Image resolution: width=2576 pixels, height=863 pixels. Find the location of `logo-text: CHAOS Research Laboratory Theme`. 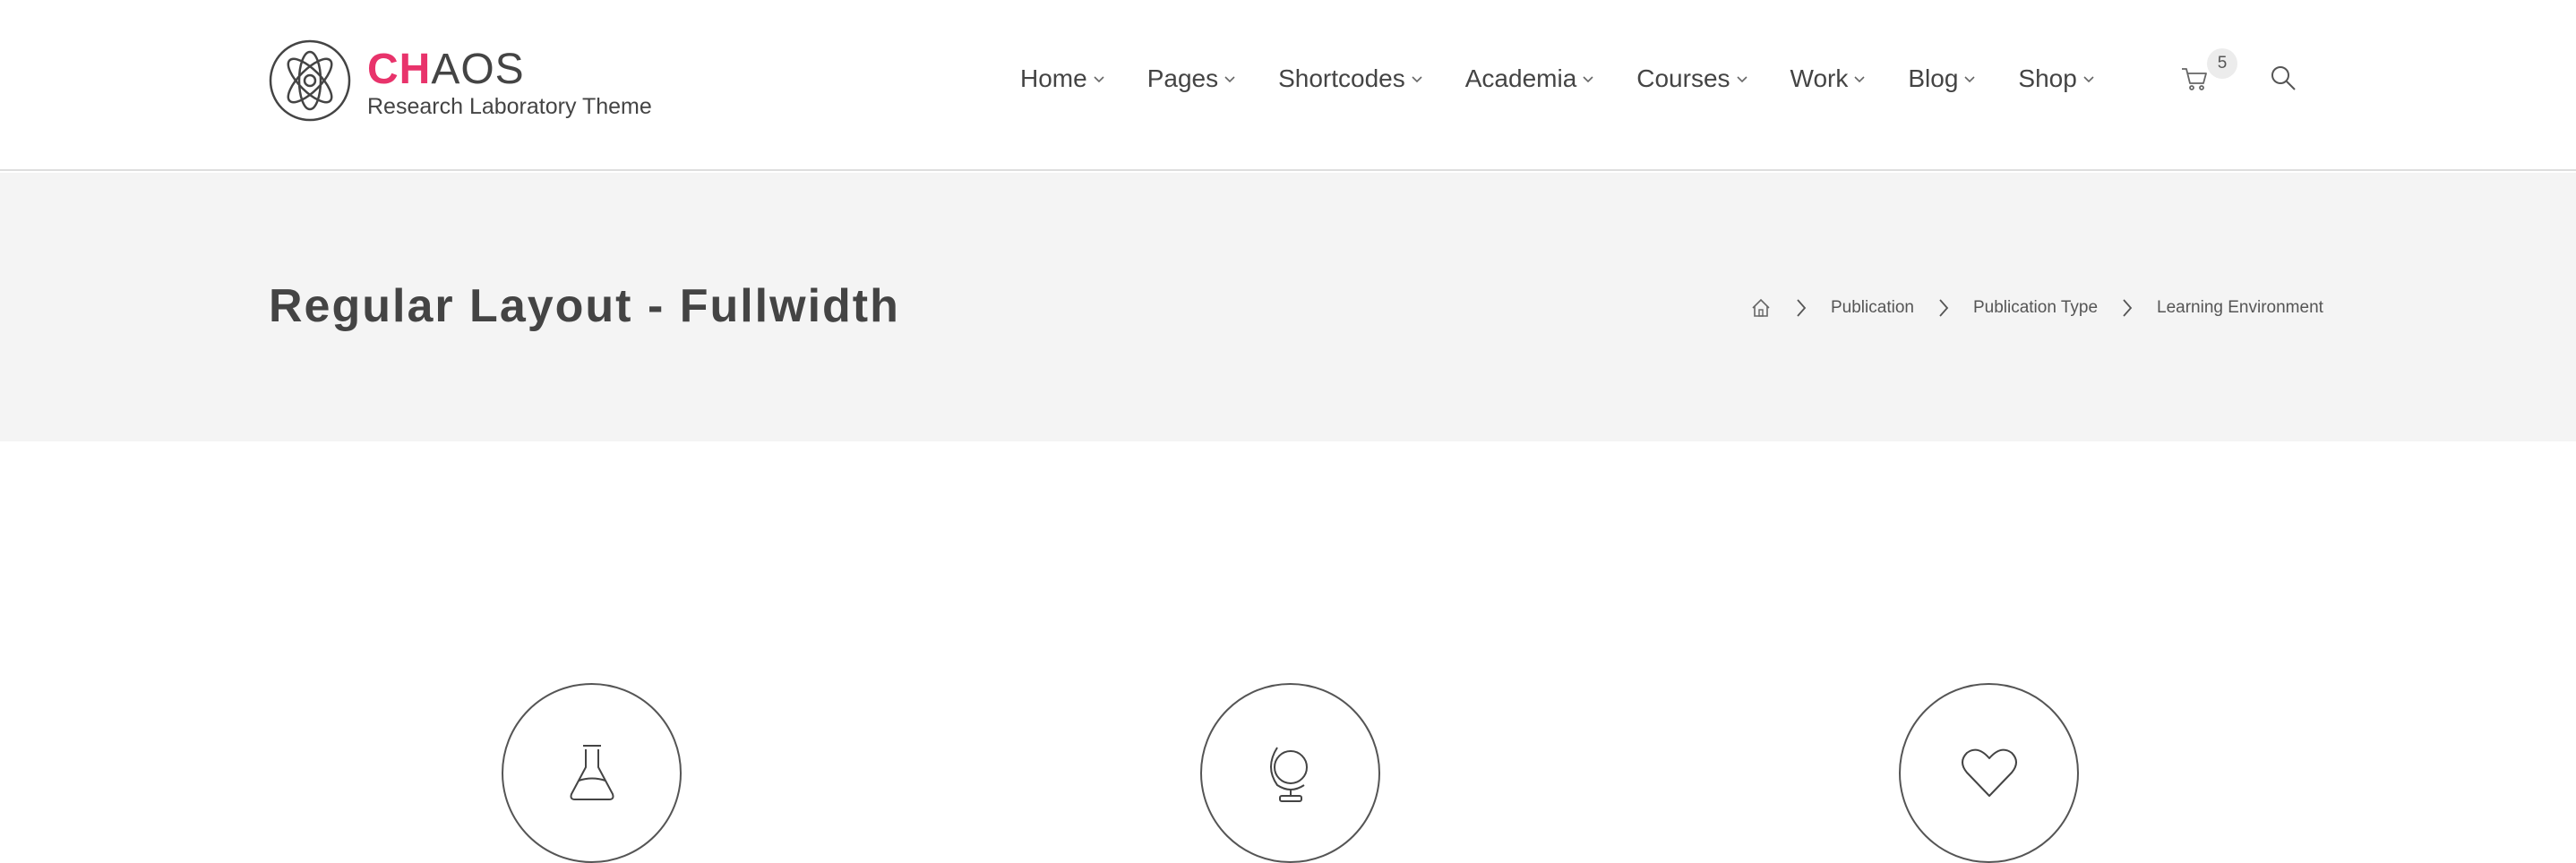

logo-text: CHAOS Research Laboratory Theme is located at coordinates (509, 84).